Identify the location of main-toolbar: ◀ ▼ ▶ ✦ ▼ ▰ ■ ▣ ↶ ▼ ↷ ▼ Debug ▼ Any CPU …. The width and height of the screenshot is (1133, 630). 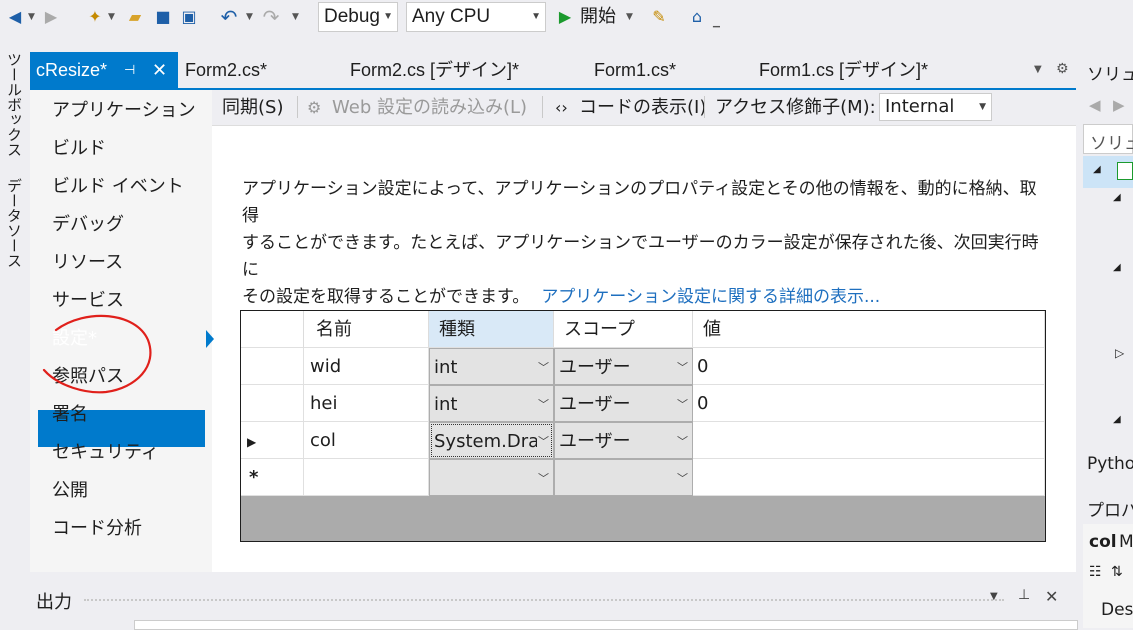
(566, 19).